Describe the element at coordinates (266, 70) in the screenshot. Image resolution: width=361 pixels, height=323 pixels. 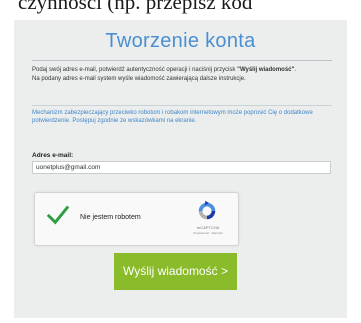
I see `instructions-button-reference: "Wyślij wiadomość"` at that location.